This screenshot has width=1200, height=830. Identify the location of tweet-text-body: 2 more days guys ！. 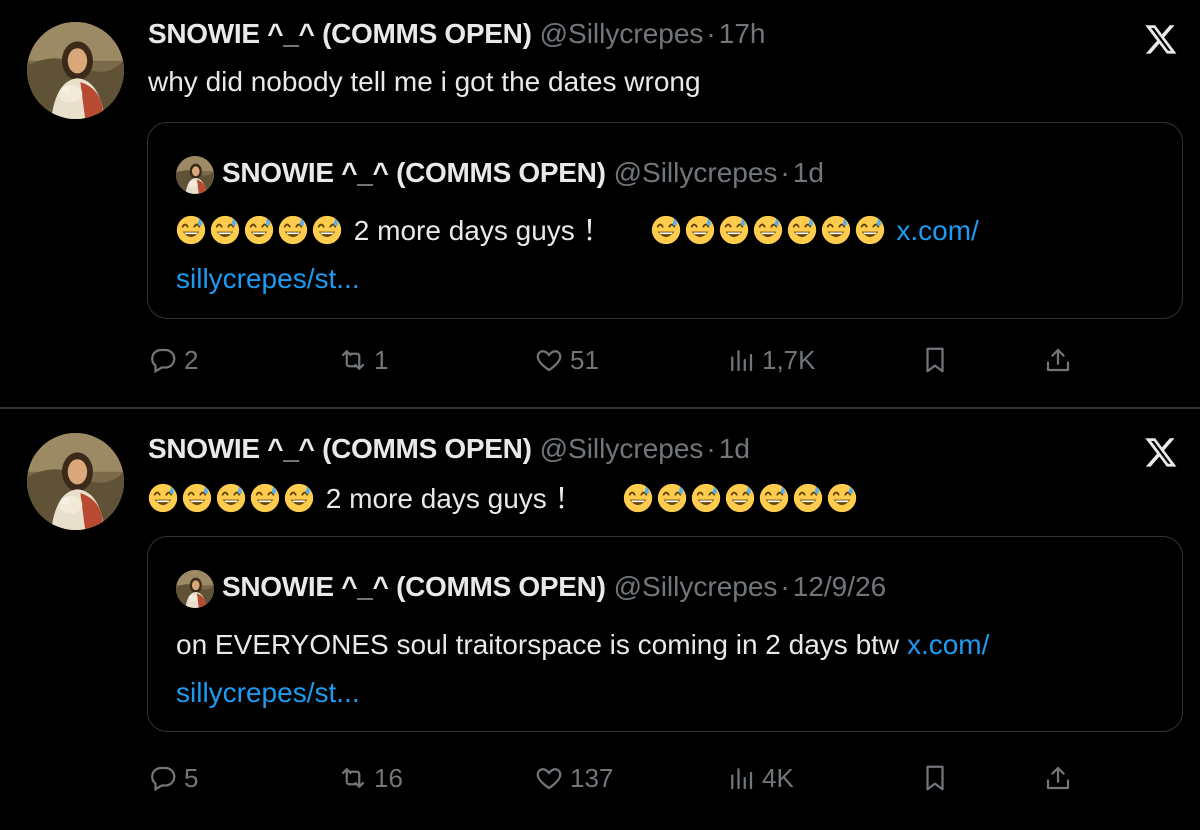
(454, 498).